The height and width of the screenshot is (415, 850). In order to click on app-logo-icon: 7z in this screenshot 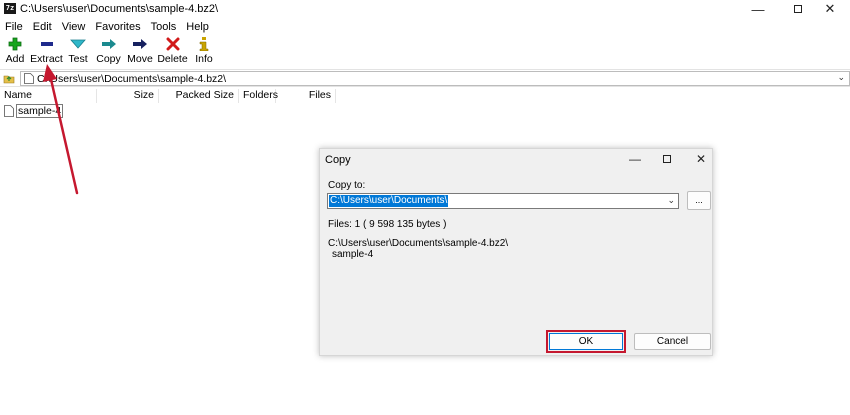, I will do `click(10, 8)`.